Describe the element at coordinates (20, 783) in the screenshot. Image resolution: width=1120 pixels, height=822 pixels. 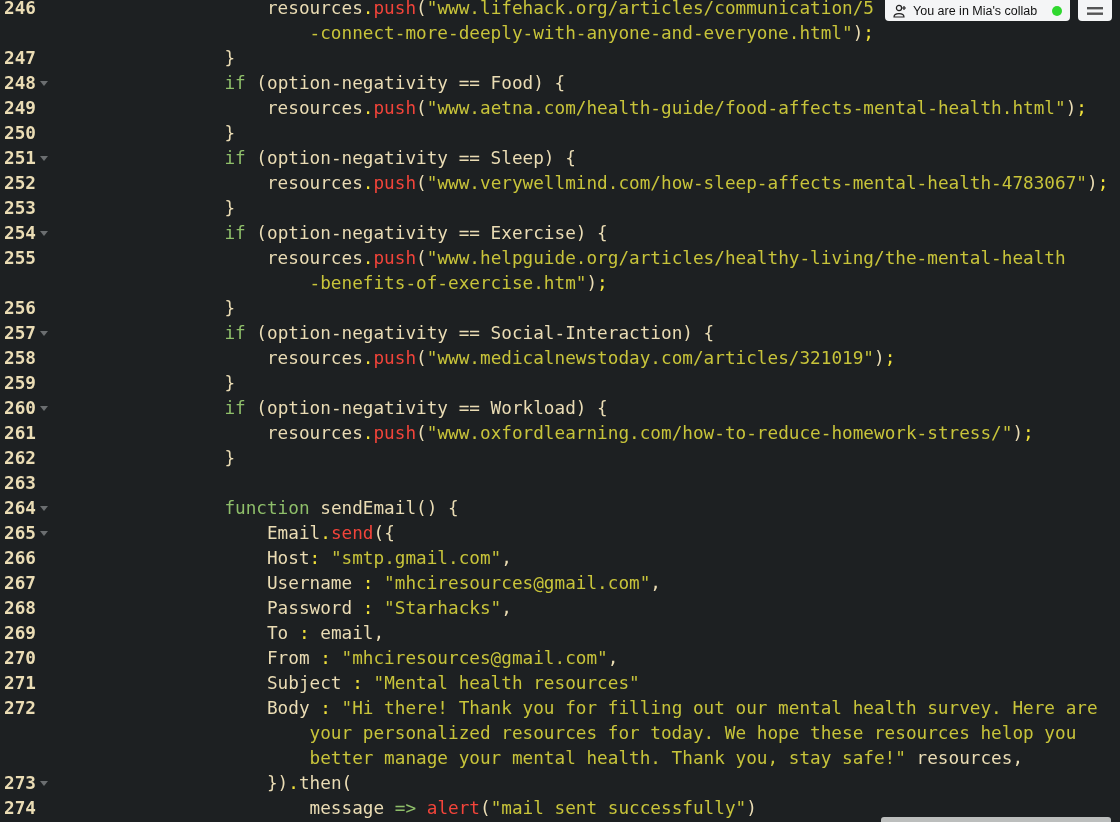
I see `line-number: 273` at that location.